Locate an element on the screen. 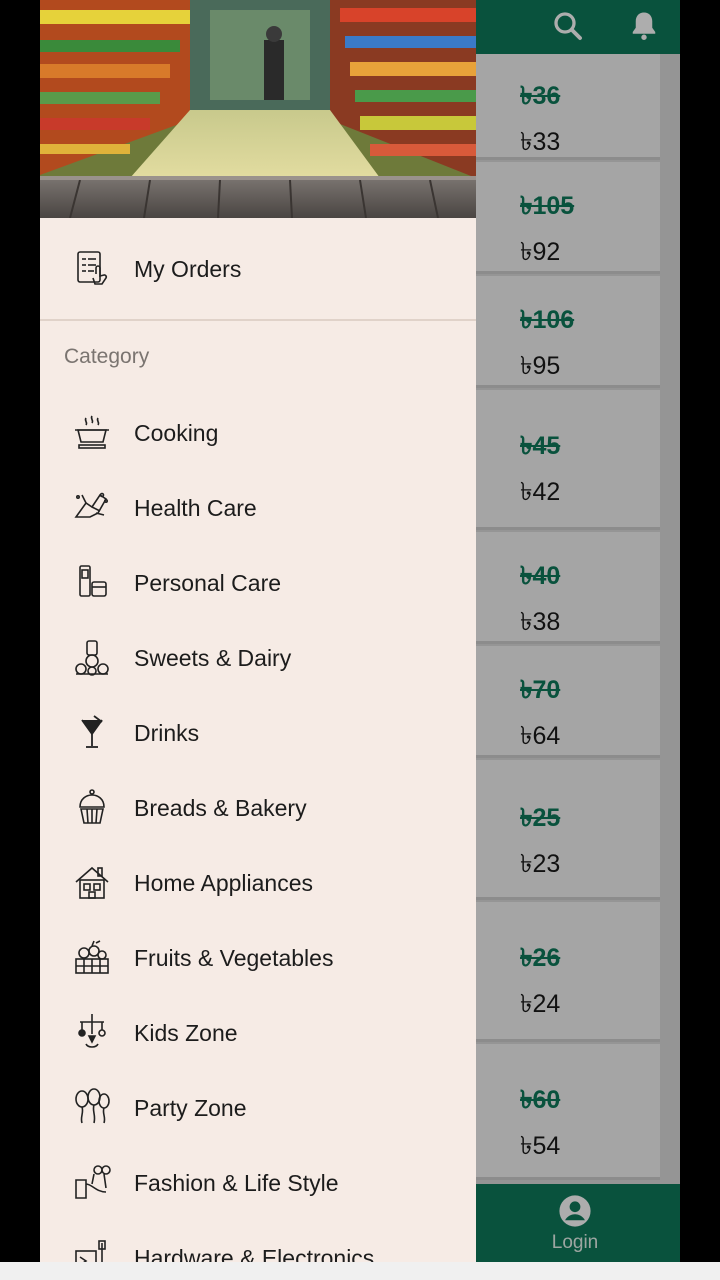  cocktail-icon is located at coordinates (92, 731).